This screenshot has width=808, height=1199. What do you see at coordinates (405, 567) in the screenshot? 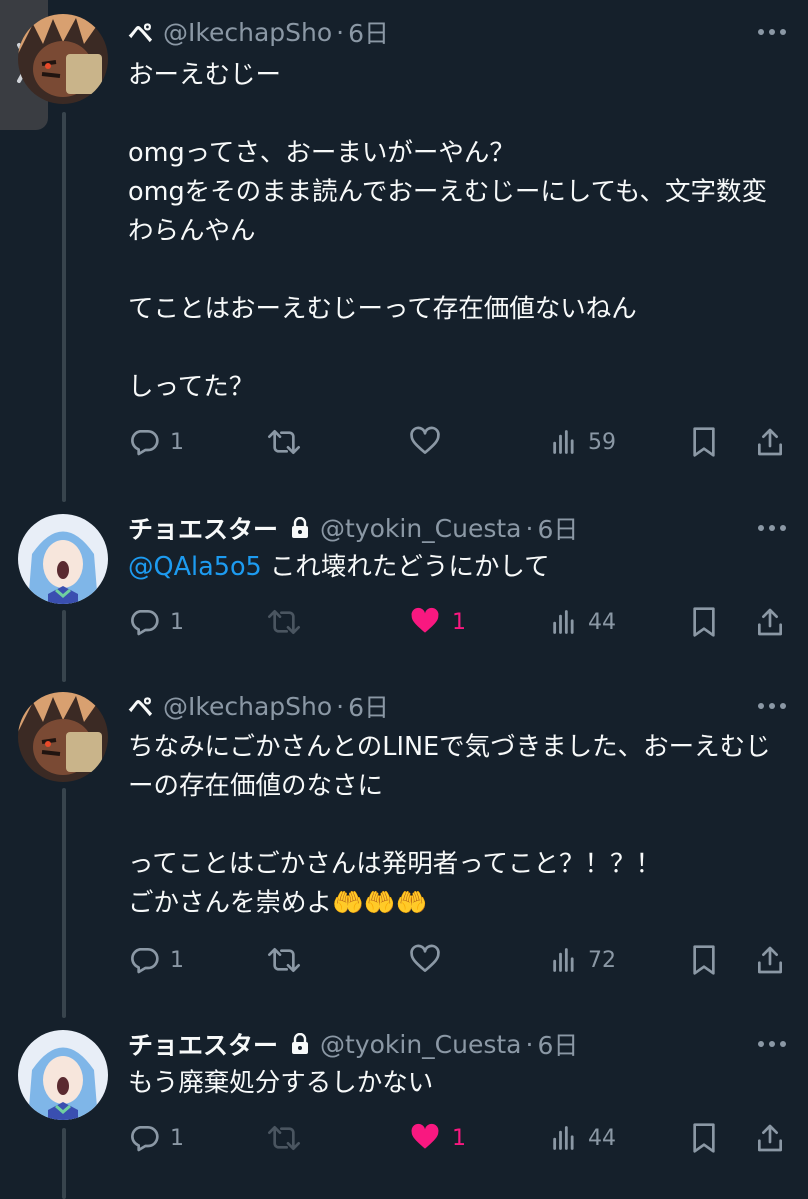
I see `tweet-text-body: これ壊れたどうにかして` at bounding box center [405, 567].